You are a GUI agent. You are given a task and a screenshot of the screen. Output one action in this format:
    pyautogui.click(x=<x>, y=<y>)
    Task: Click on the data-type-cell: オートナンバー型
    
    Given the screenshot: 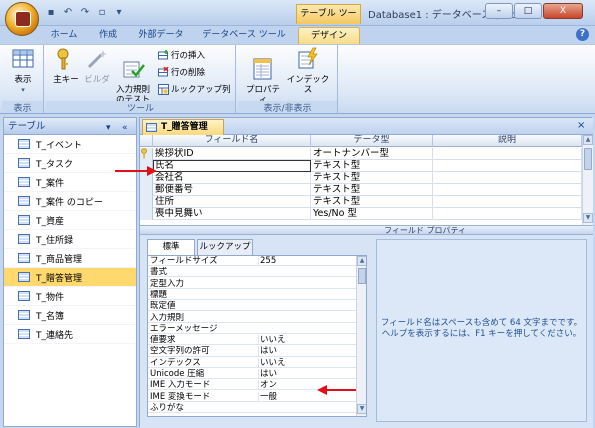 What is the action you would take?
    pyautogui.click(x=372, y=154)
    